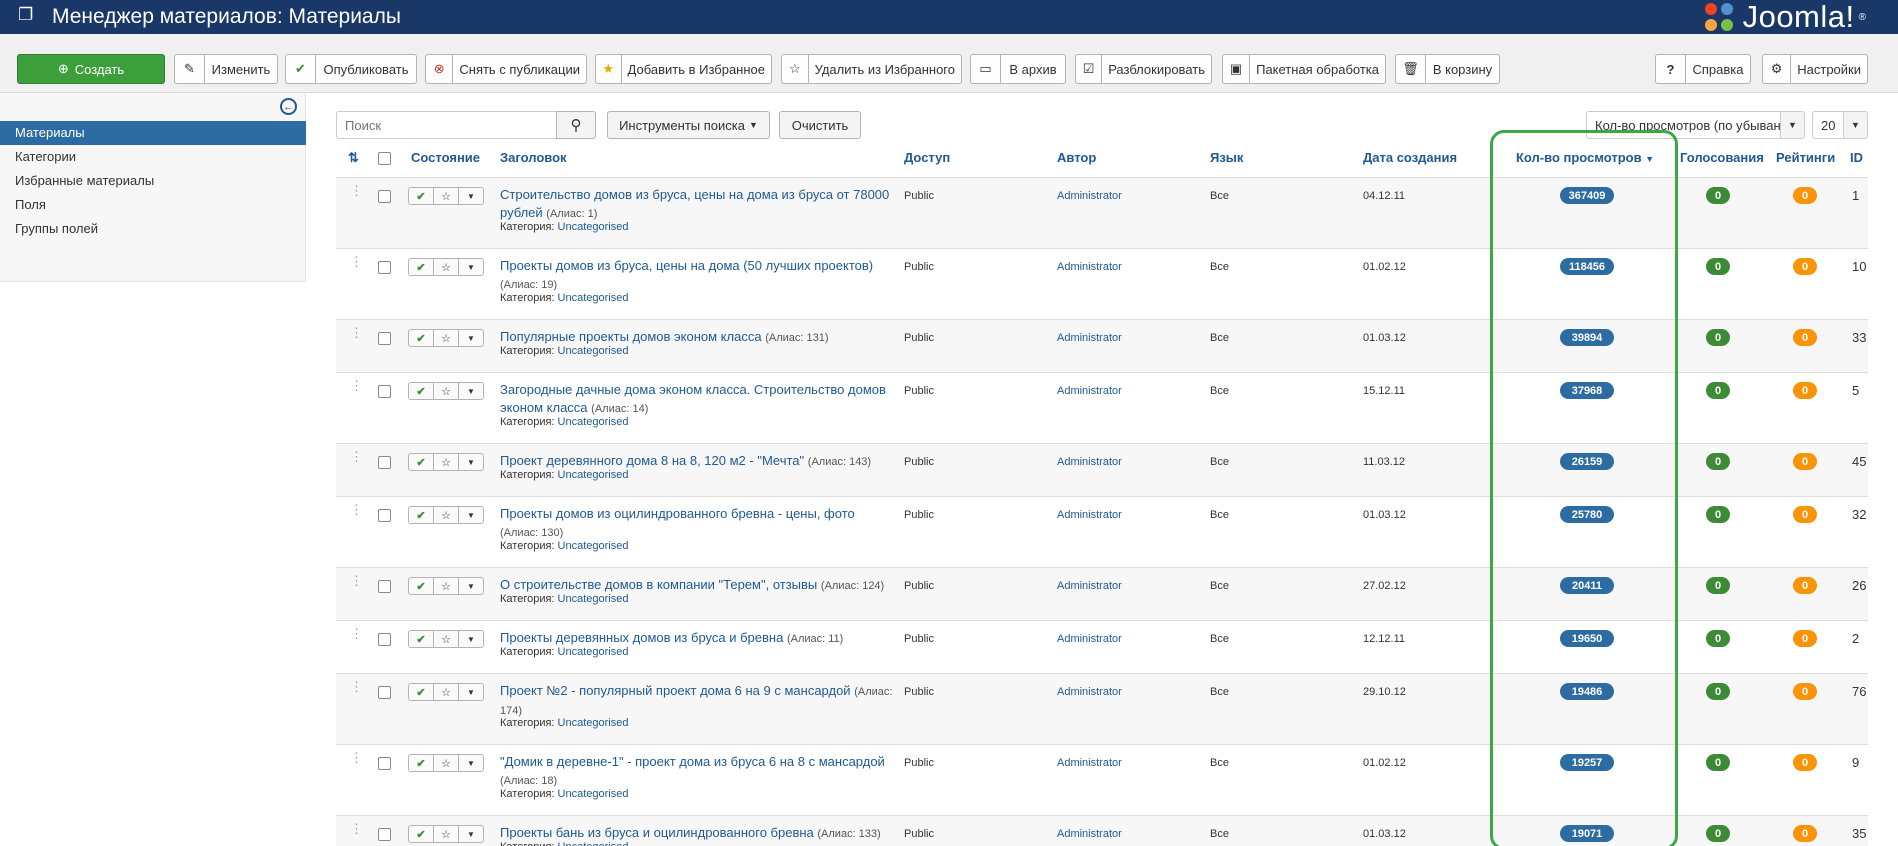 The image size is (1898, 846). I want to click on column-date-created: Дата создания, so click(1410, 157).